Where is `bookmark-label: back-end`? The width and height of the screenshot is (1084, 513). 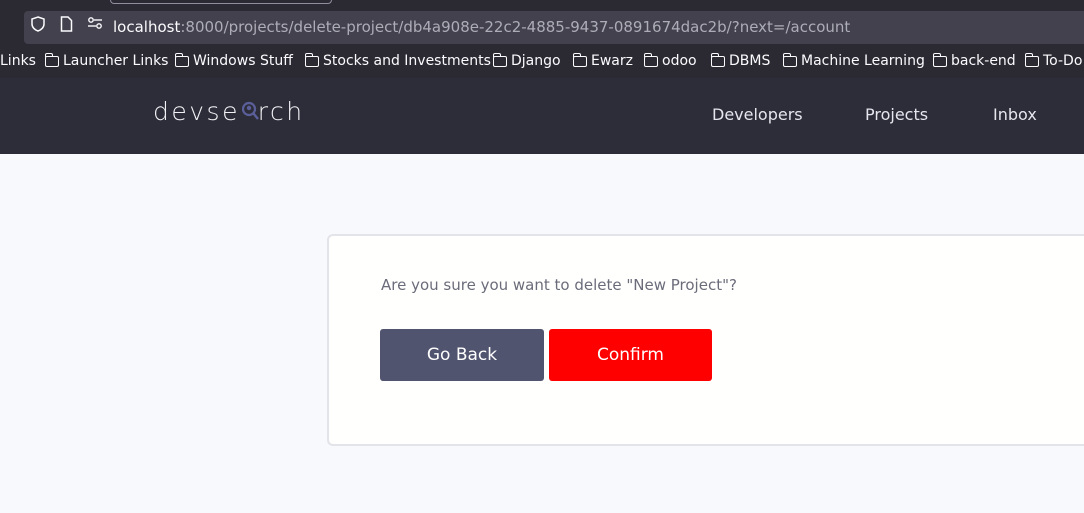
bookmark-label: back-end is located at coordinates (983, 61).